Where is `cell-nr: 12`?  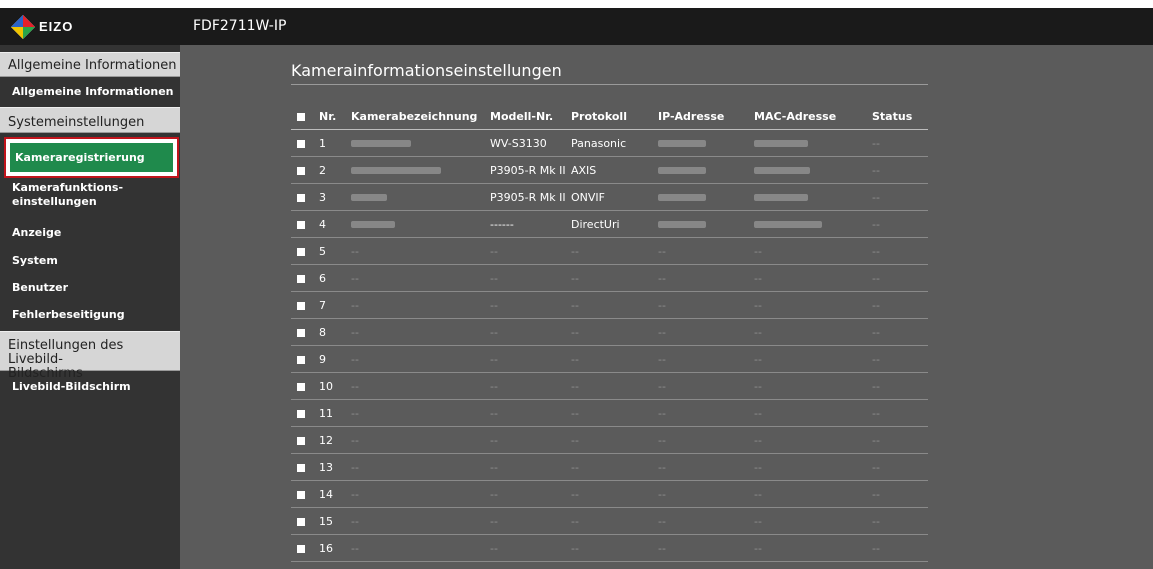 cell-nr: 12 is located at coordinates (335, 440).